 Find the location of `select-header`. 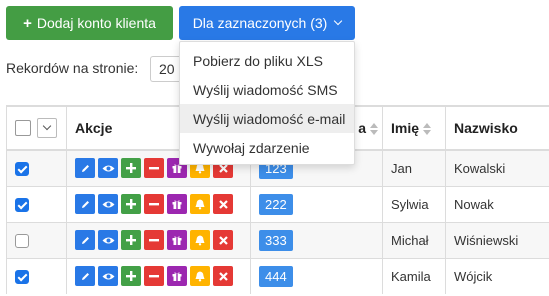

select-header is located at coordinates (36, 128).